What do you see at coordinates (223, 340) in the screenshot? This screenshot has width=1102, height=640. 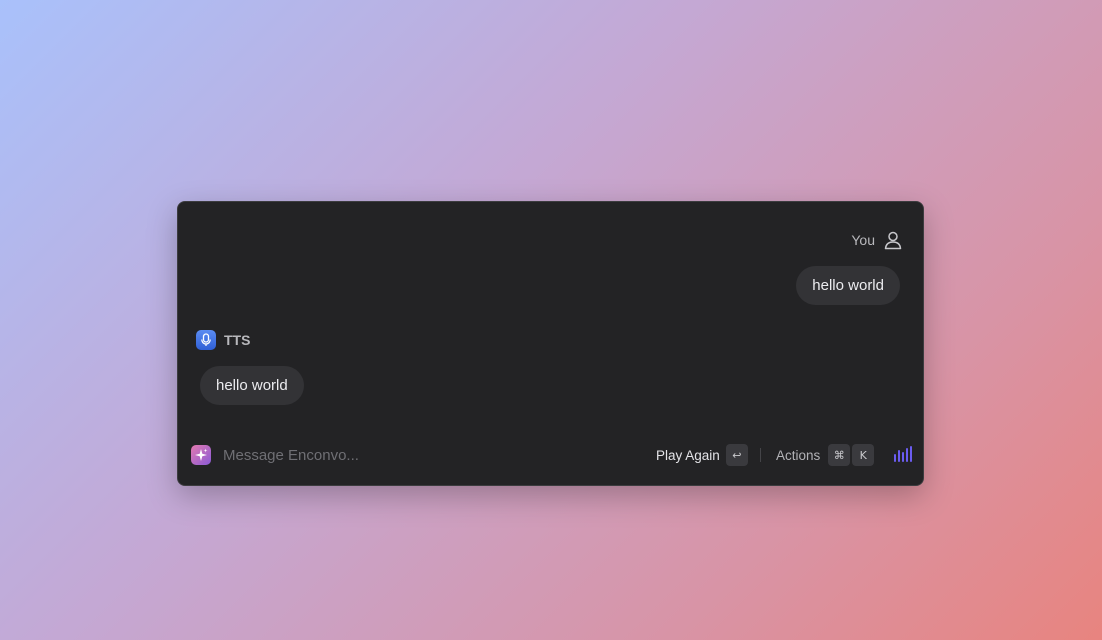 I see `assistant-header: TTS` at bounding box center [223, 340].